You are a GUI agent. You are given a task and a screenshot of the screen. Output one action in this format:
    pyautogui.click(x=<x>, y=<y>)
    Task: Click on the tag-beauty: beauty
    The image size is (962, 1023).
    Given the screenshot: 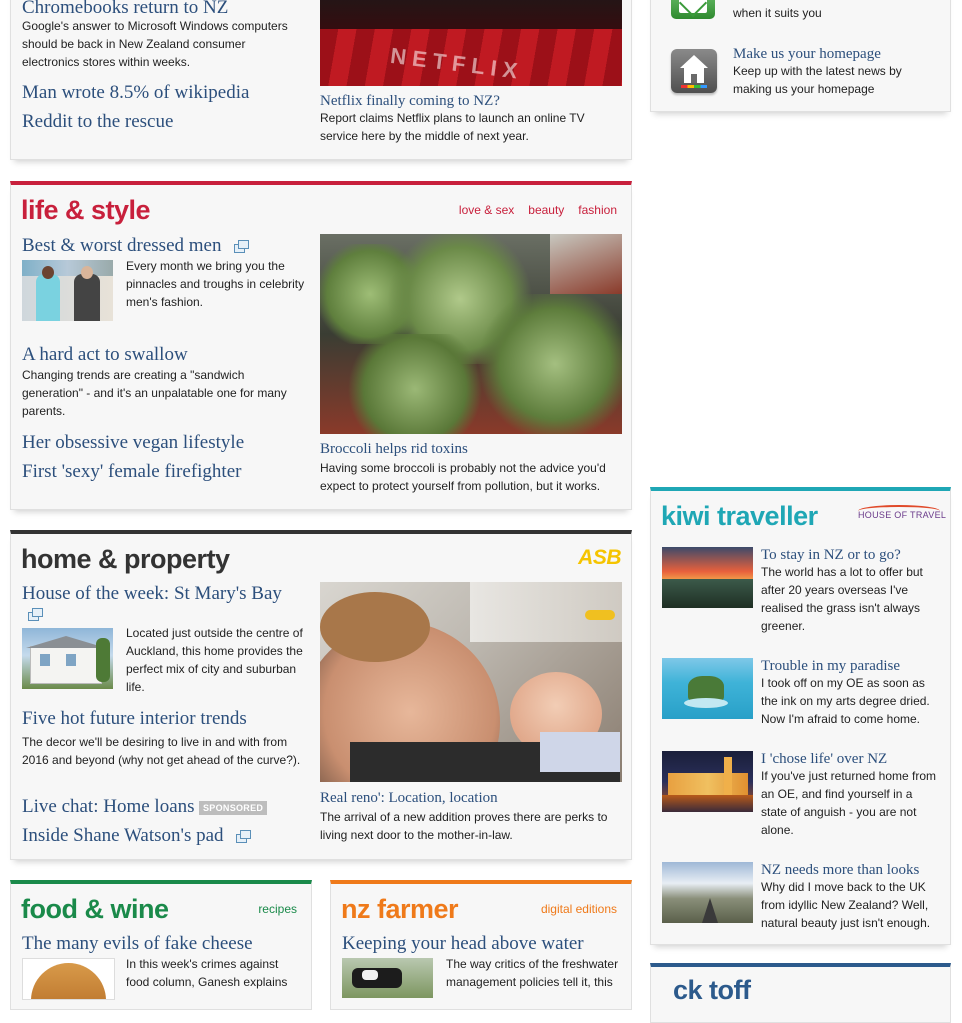 What is the action you would take?
    pyautogui.click(x=546, y=210)
    